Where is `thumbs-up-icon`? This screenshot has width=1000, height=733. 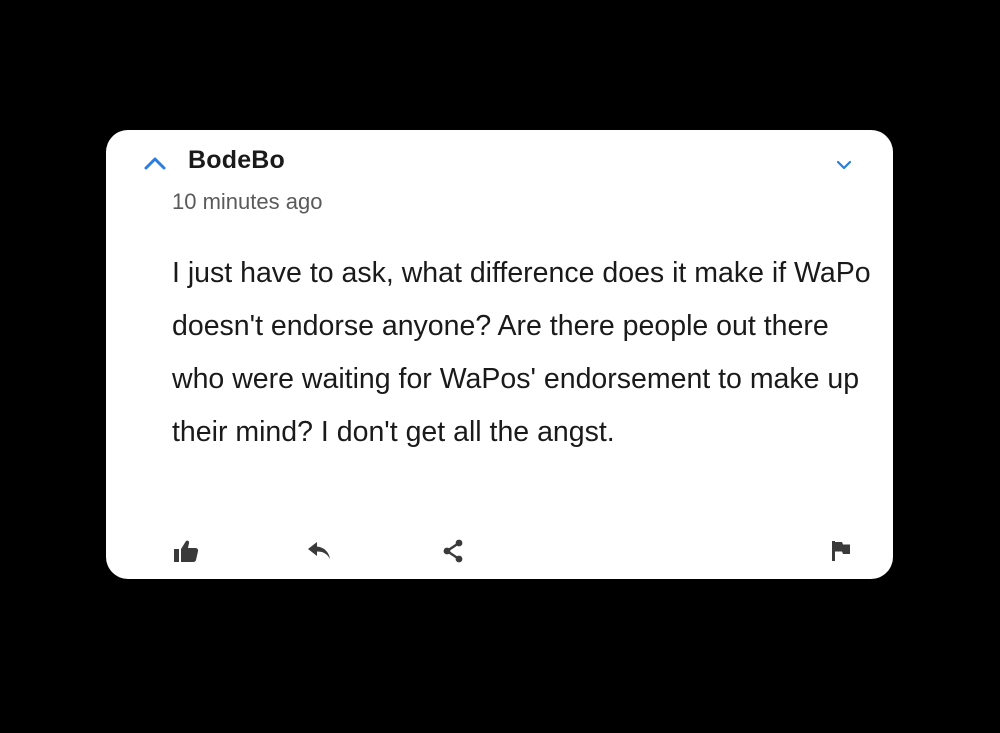 thumbs-up-icon is located at coordinates (186, 551).